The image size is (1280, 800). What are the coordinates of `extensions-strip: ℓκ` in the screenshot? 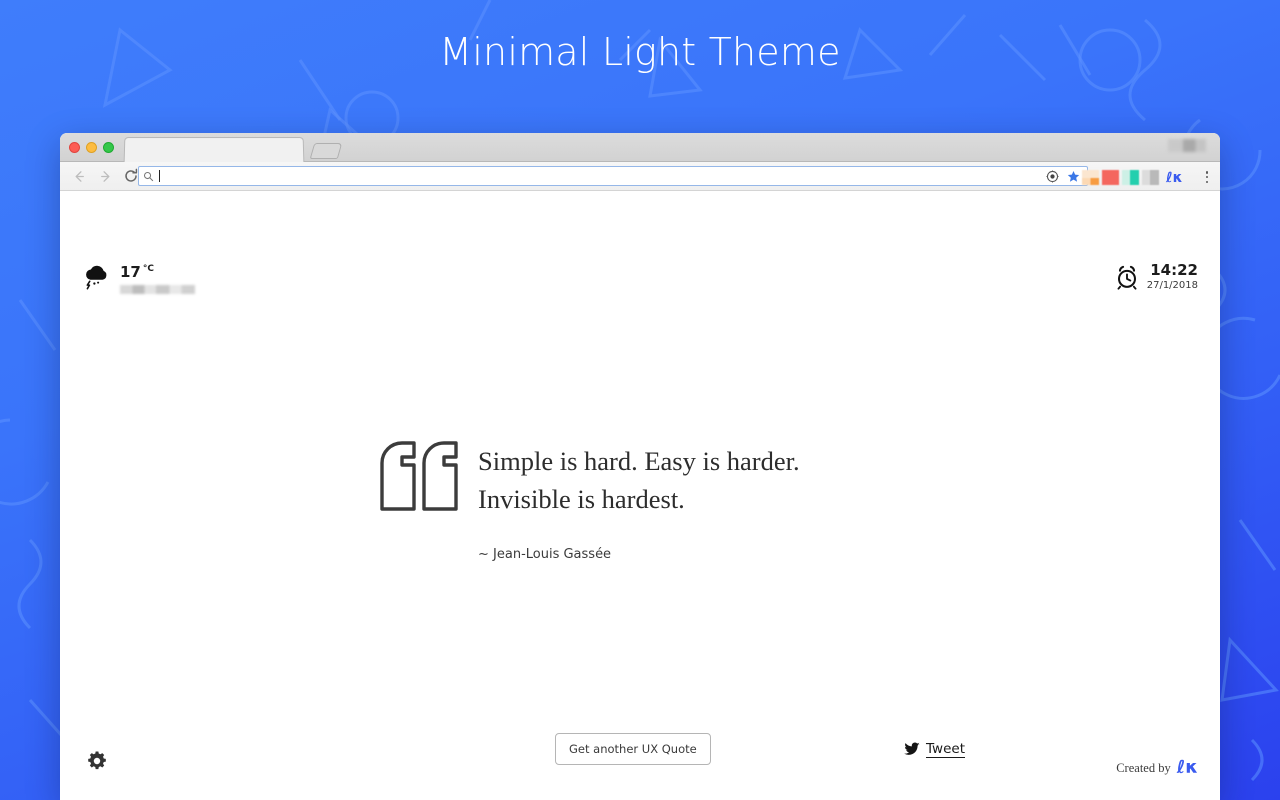 It's located at (1132, 177).